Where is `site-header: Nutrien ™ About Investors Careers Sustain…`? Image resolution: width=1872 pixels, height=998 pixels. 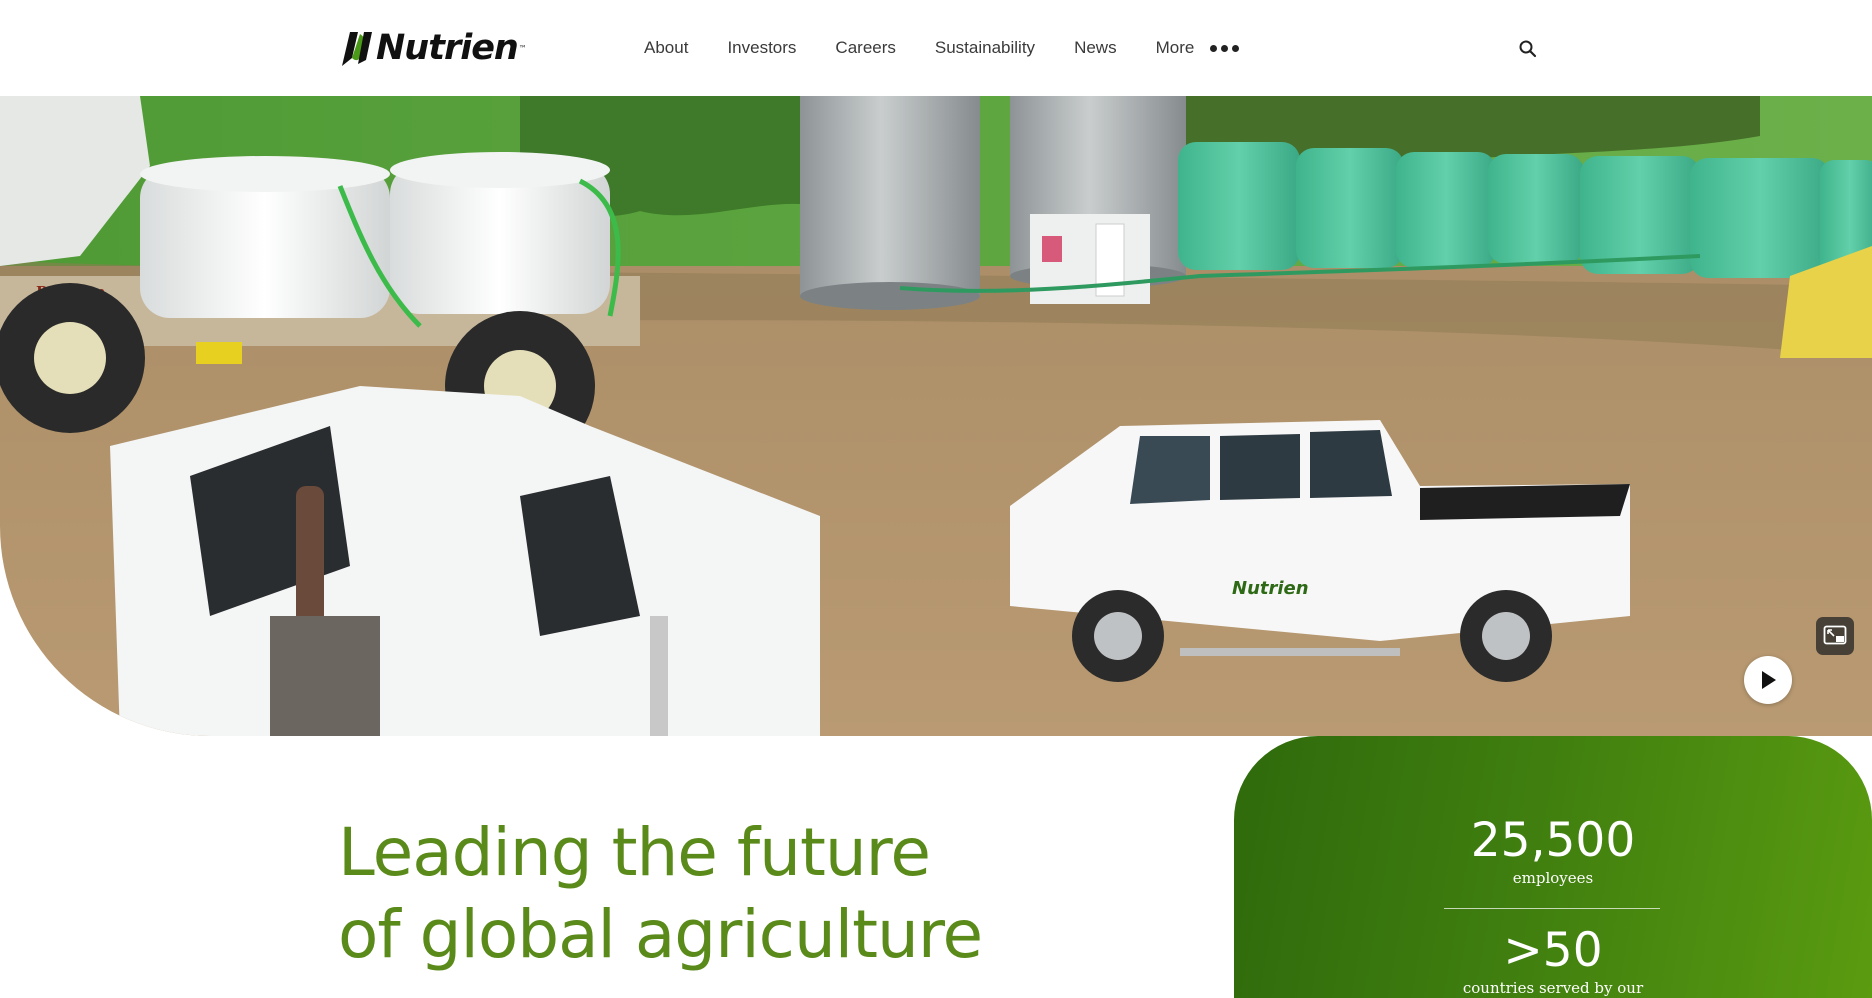
site-header: Nutrien ™ About Investors Careers Sustain… is located at coordinates (936, 48).